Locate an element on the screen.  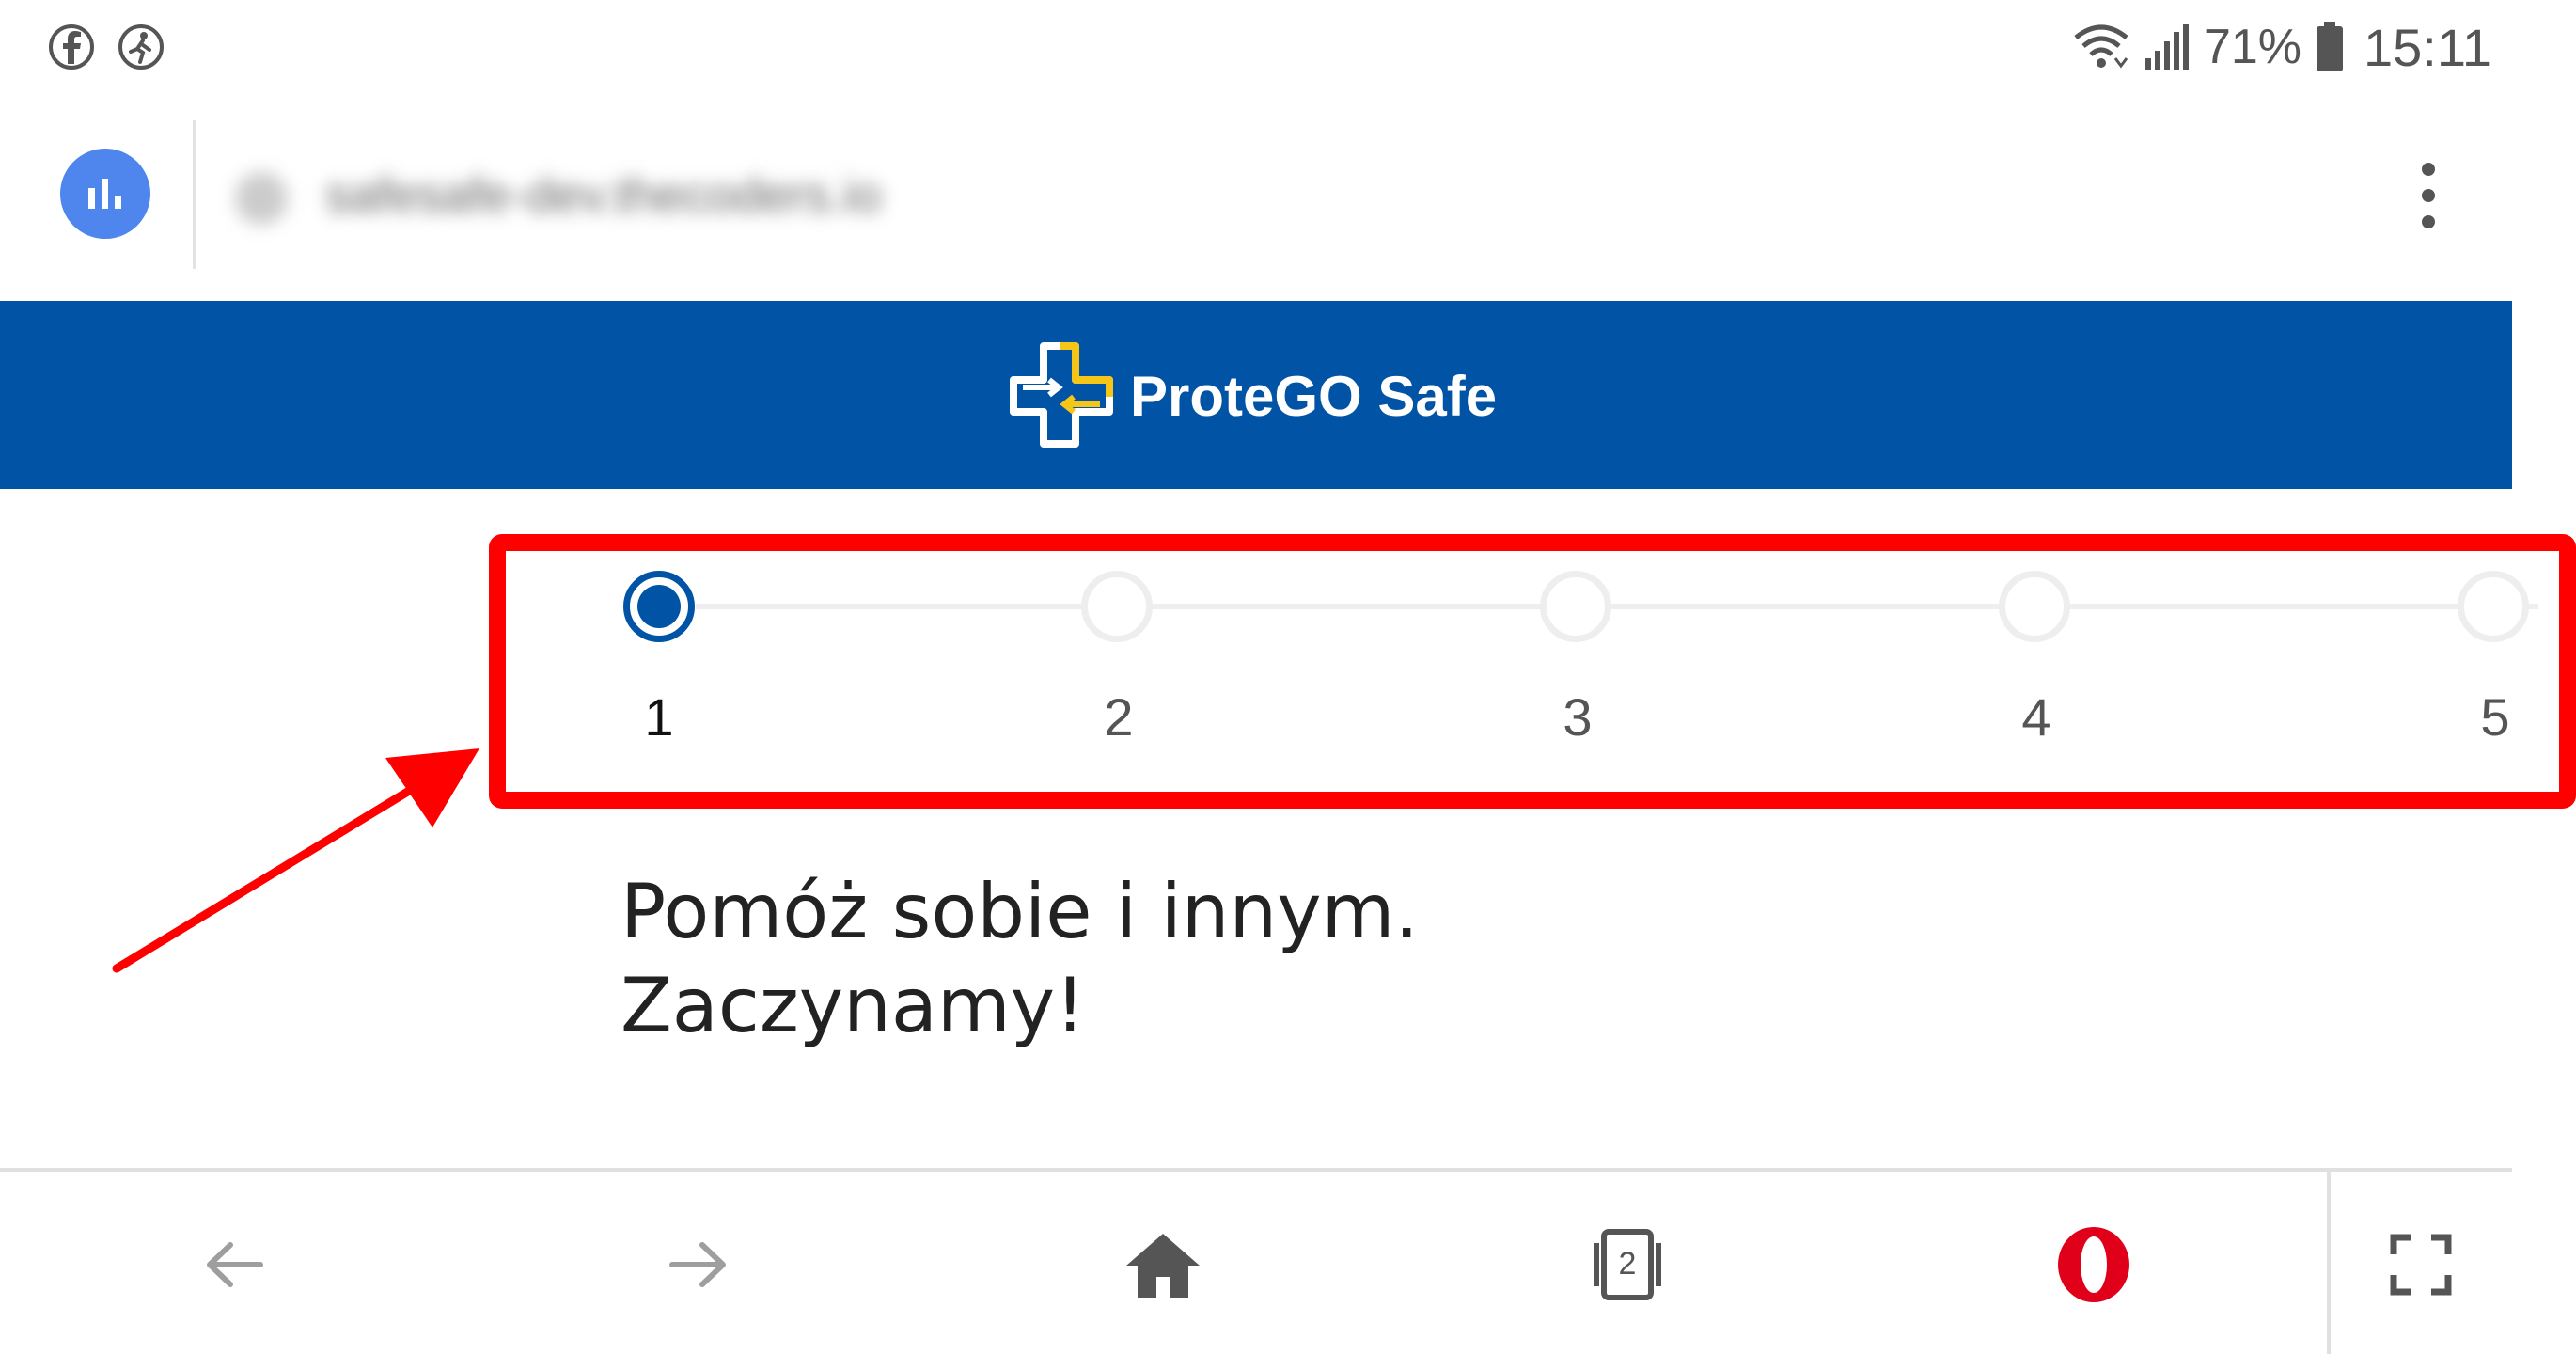
url-text: safesafe-dev.thecoders.io is located at coordinates (603, 195).